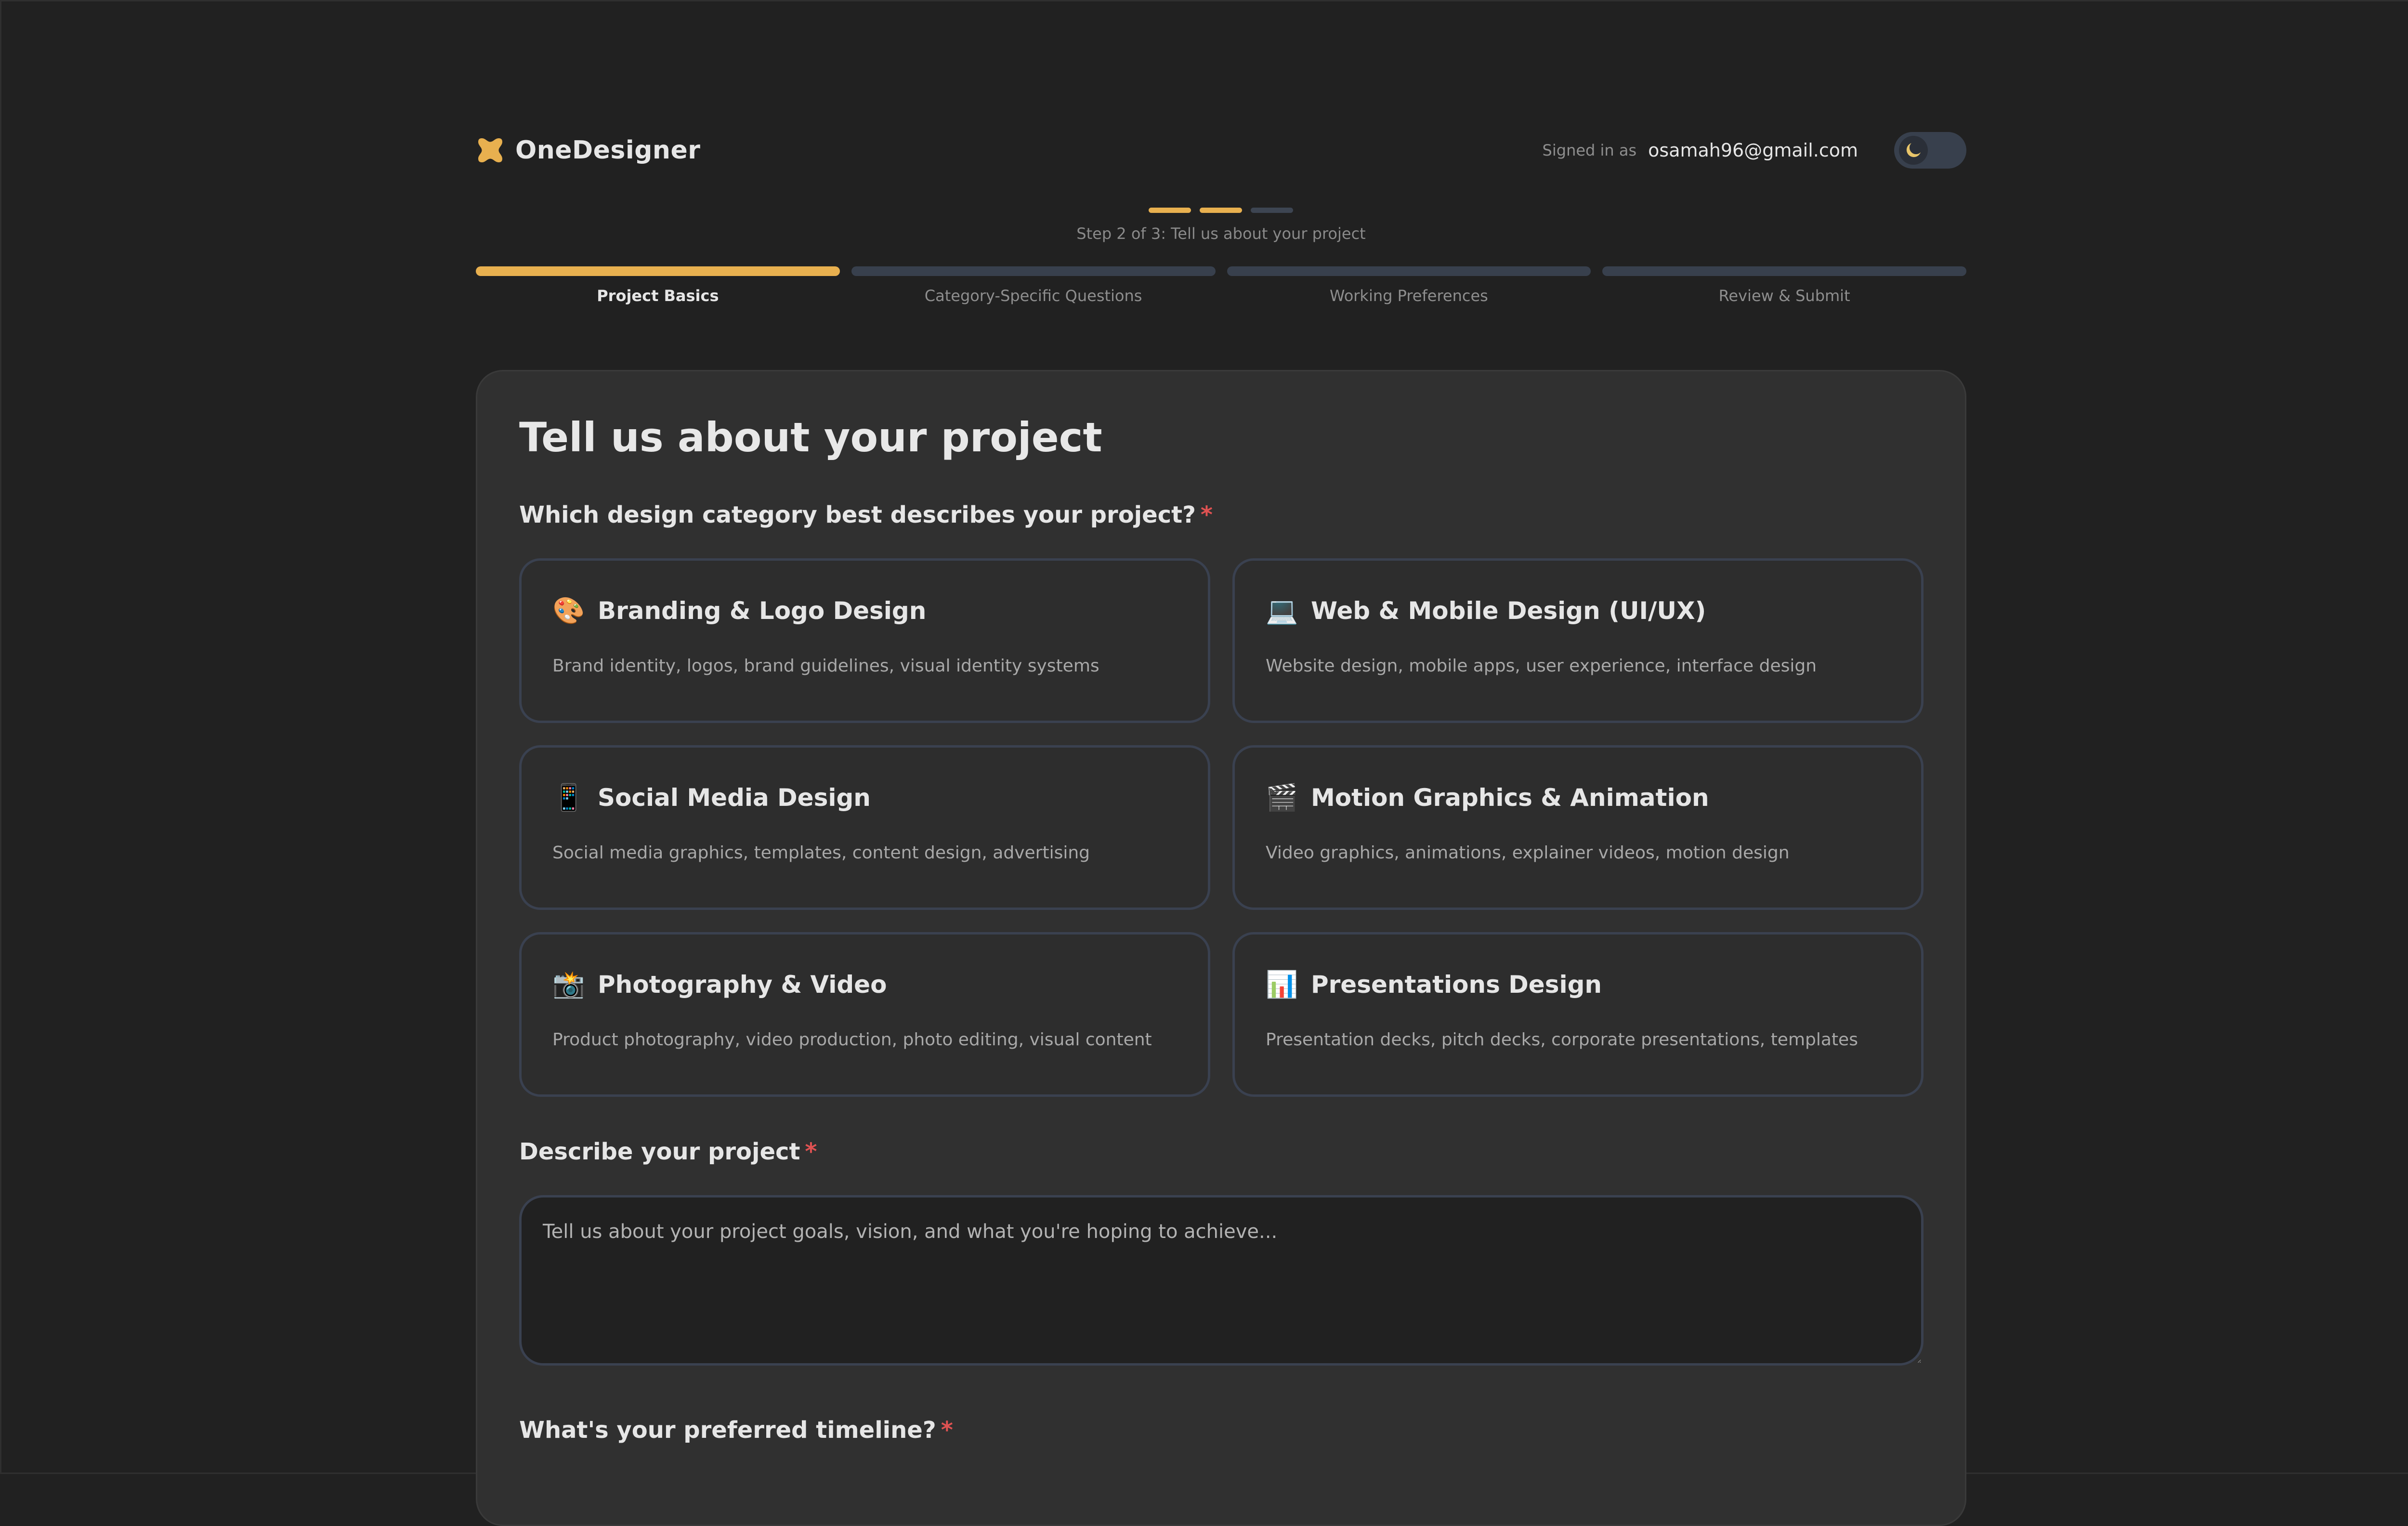  What do you see at coordinates (658, 296) in the screenshot?
I see `tab-label: Project Basics` at bounding box center [658, 296].